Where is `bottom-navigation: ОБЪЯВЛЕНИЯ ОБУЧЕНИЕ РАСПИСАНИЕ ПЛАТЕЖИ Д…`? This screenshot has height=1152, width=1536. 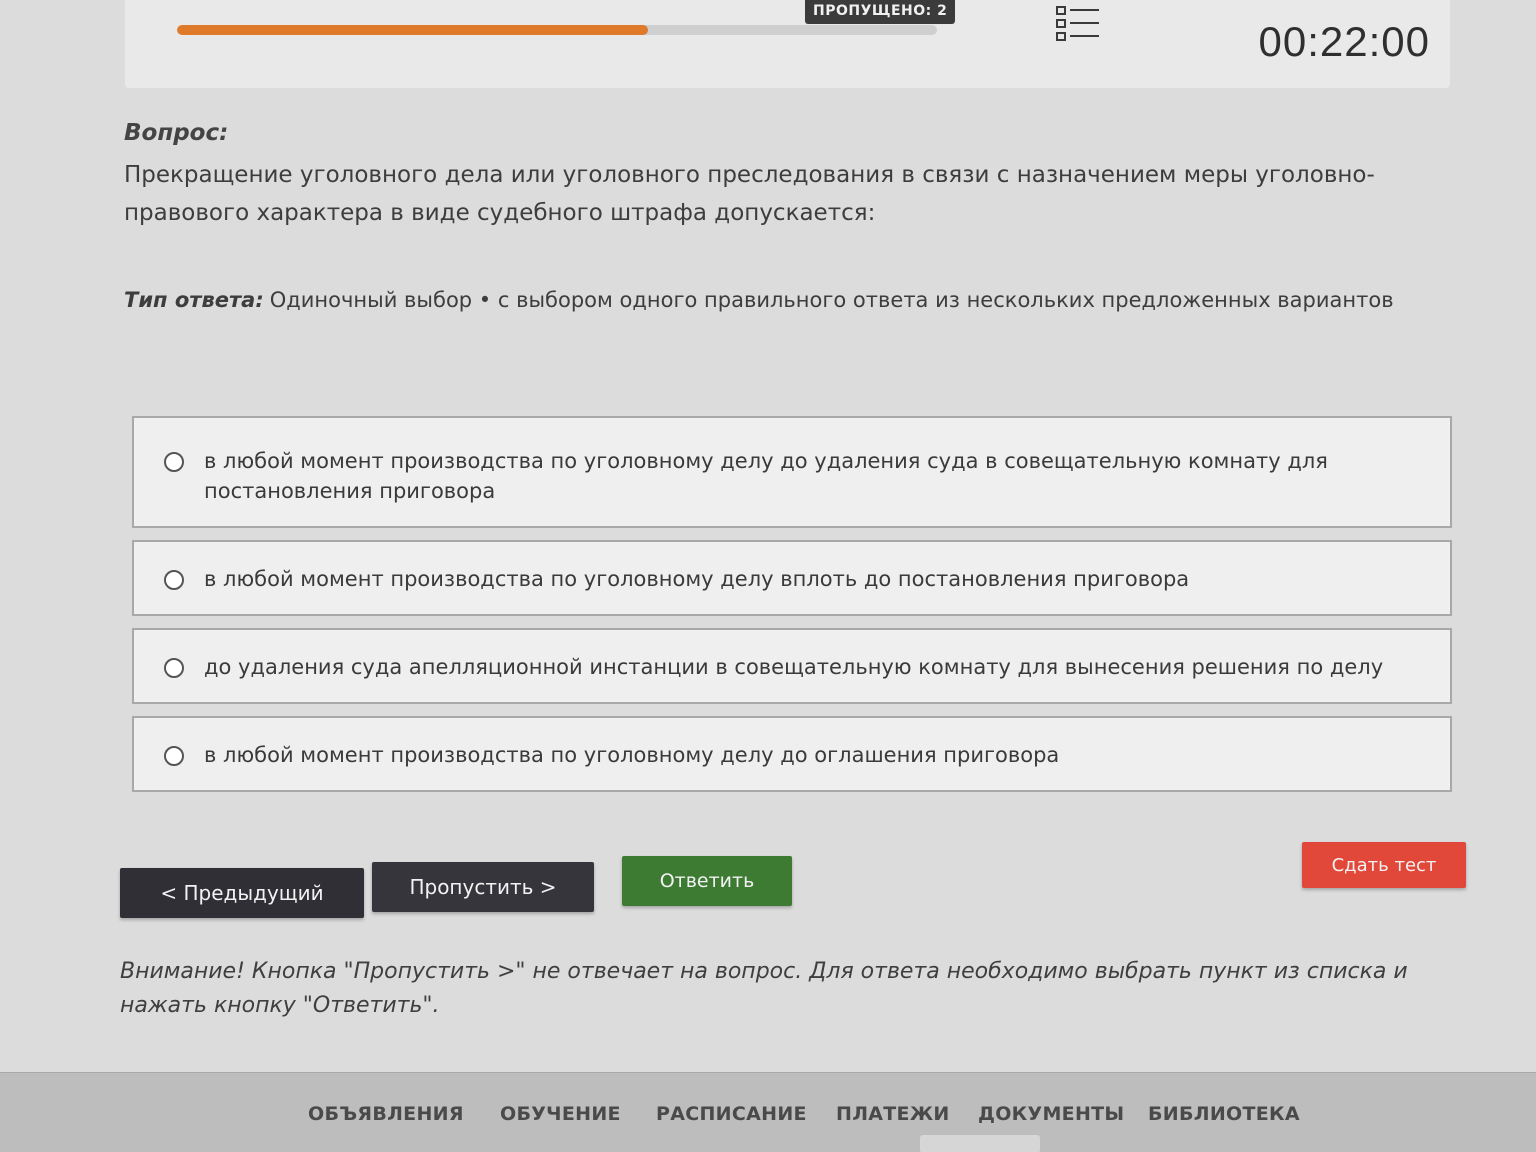 bottom-navigation: ОБЪЯВЛЕНИЯ ОБУЧЕНИЕ РАСПИСАНИЕ ПЛАТЕЖИ Д… is located at coordinates (768, 1112).